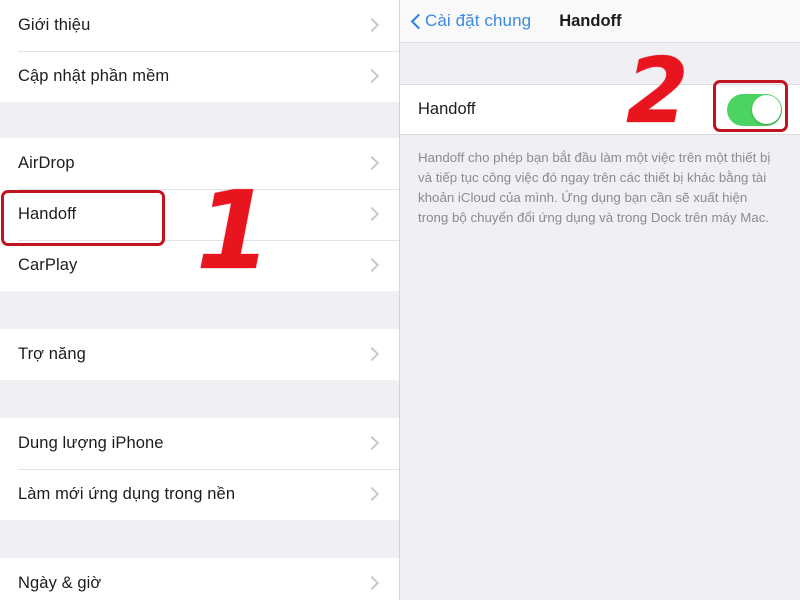 This screenshot has height=600, width=800. I want to click on settings-row-background-app-refresh: Làm mới ứng dụng trong nền, so click(199, 494).